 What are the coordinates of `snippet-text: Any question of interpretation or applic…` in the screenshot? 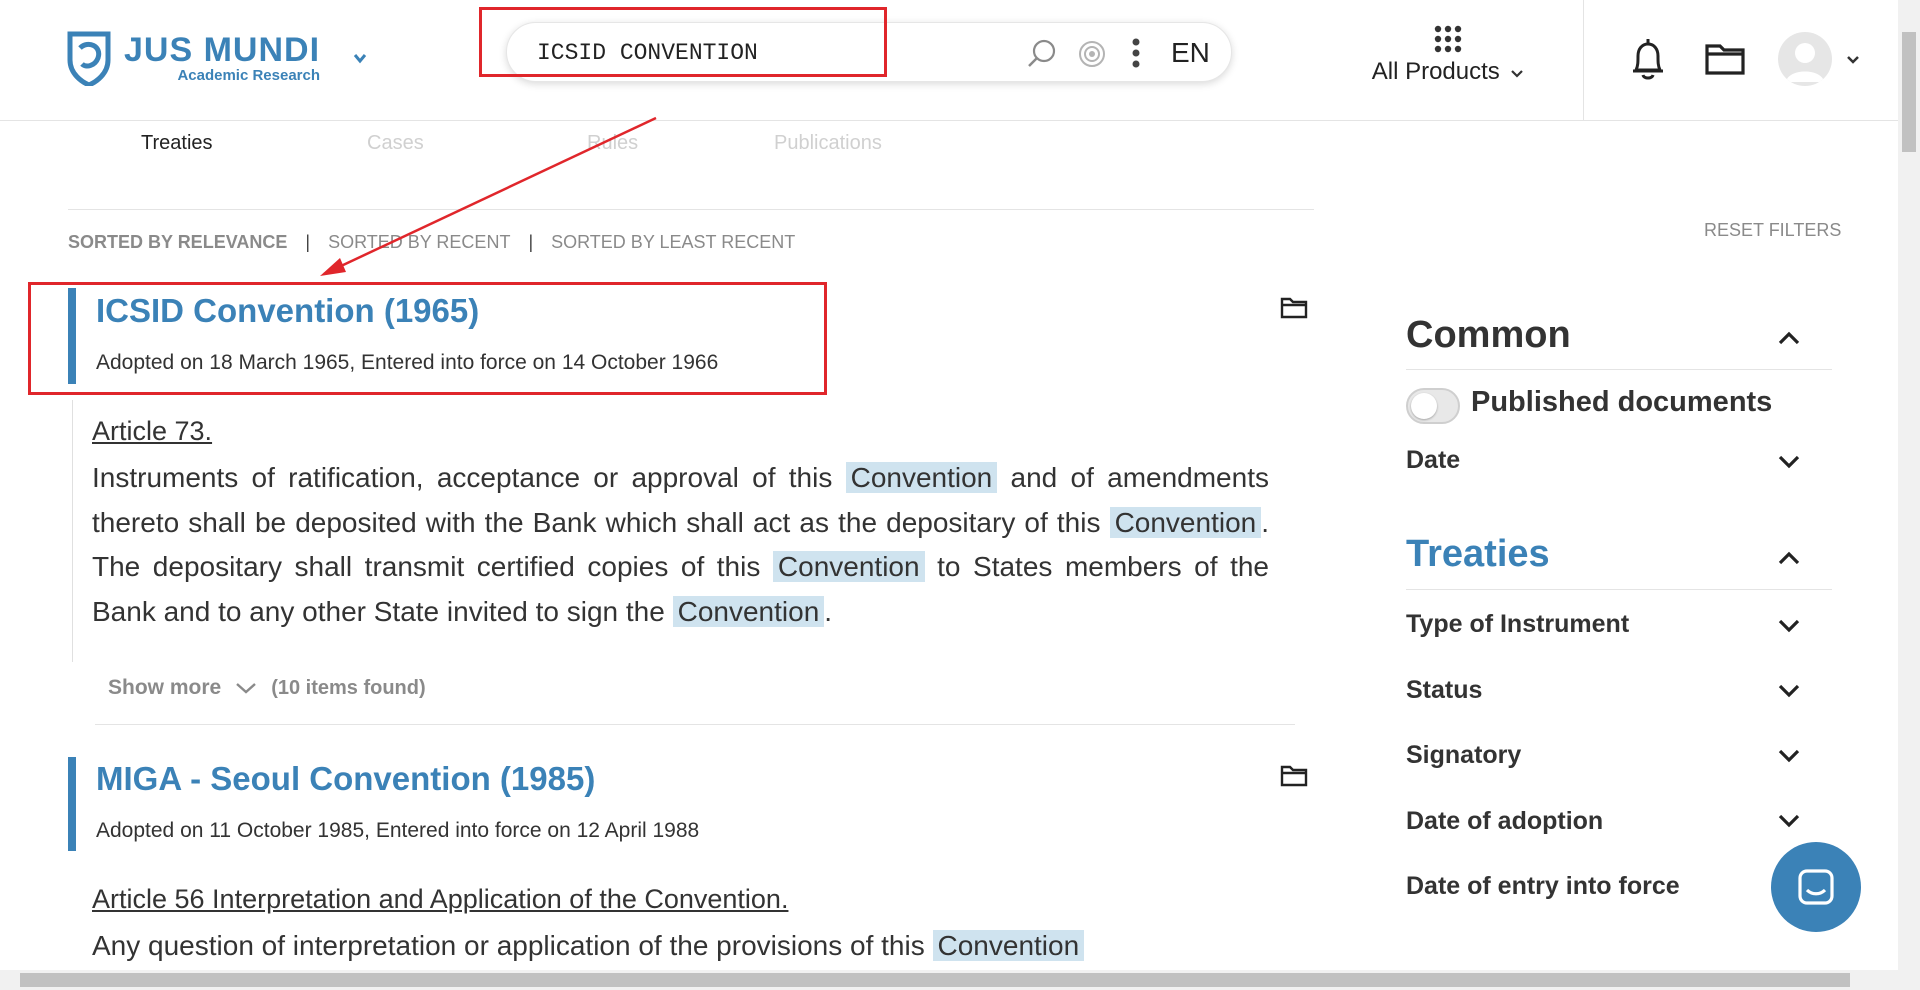 It's located at (512, 945).